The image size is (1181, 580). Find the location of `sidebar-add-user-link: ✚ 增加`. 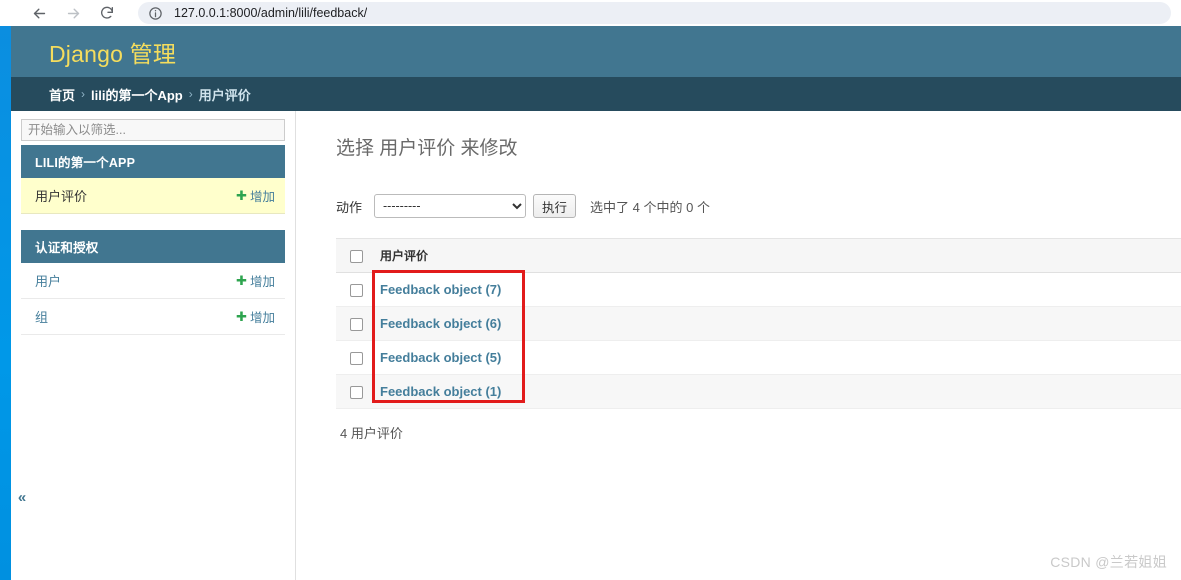

sidebar-add-user-link: ✚ 增加 is located at coordinates (255, 280).